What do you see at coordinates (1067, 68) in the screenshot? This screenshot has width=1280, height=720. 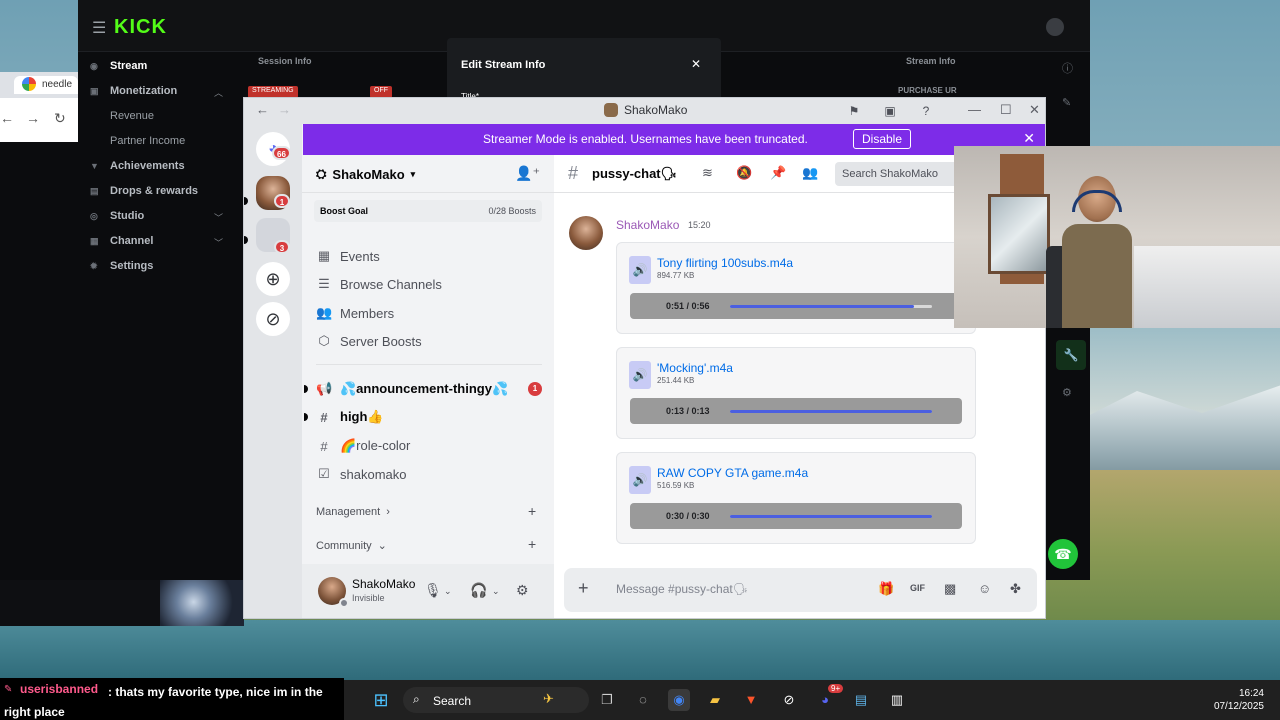 I see `info-icon: ⓘ` at bounding box center [1067, 68].